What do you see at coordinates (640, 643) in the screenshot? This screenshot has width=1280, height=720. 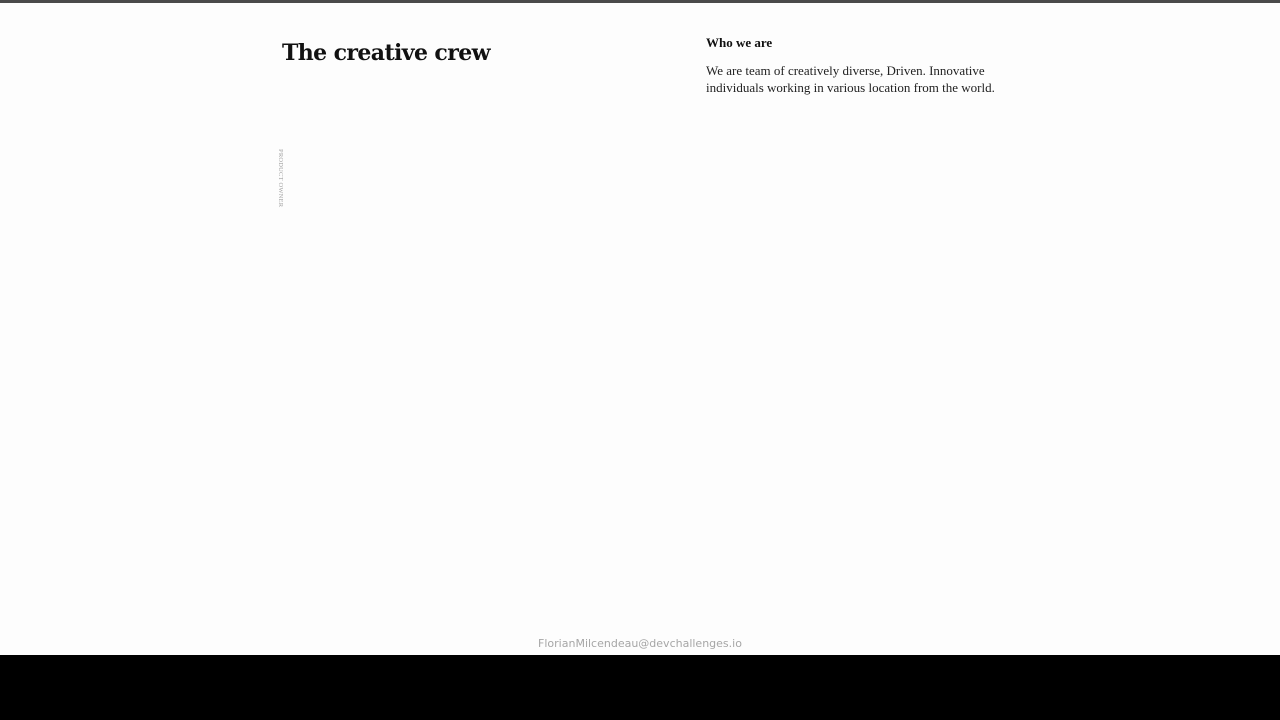 I see `footer-credit: FlorianMilcendeau@devchallenges.io` at bounding box center [640, 643].